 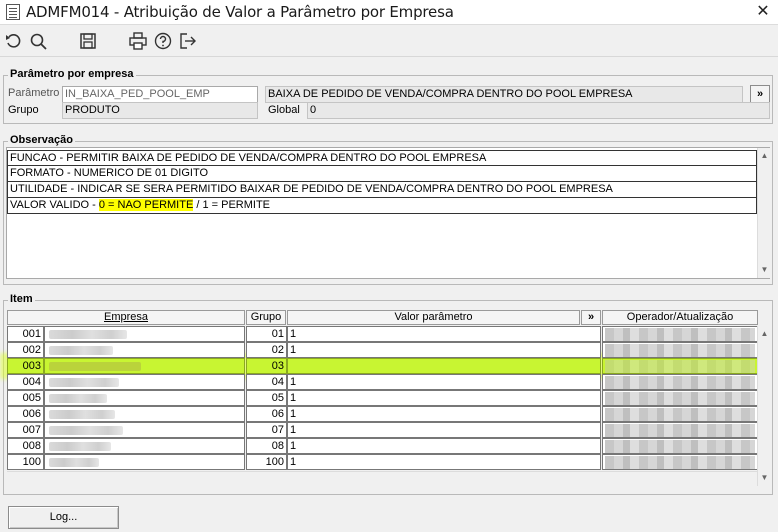 I want to click on close-button: ✕, so click(x=763, y=12).